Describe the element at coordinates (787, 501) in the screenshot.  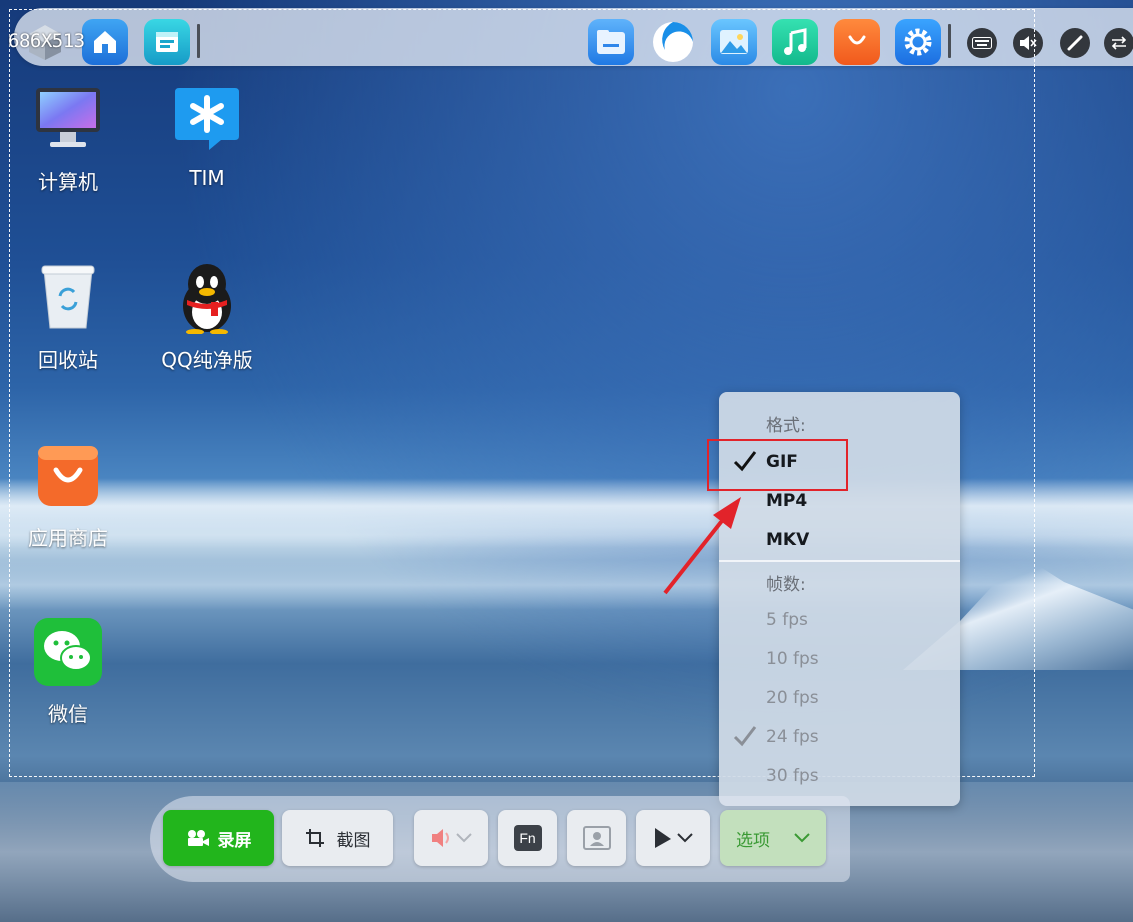
I see `format-option-label: MP4` at that location.